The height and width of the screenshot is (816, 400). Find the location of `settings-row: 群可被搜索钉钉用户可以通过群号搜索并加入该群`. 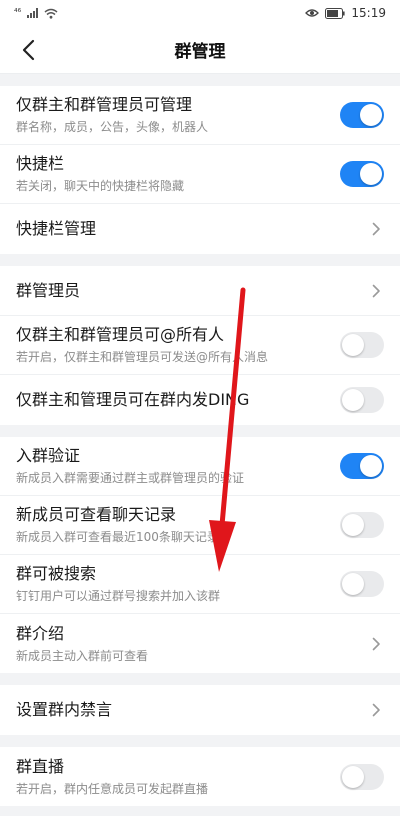

settings-row: 群可被搜索钉钉用户可以通过群号搜索并加入该群 is located at coordinates (200, 584).